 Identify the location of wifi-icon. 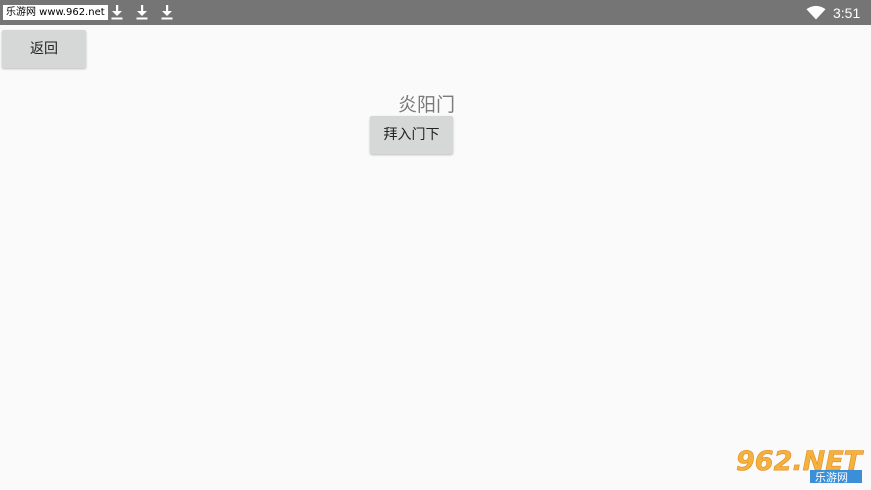
(816, 12).